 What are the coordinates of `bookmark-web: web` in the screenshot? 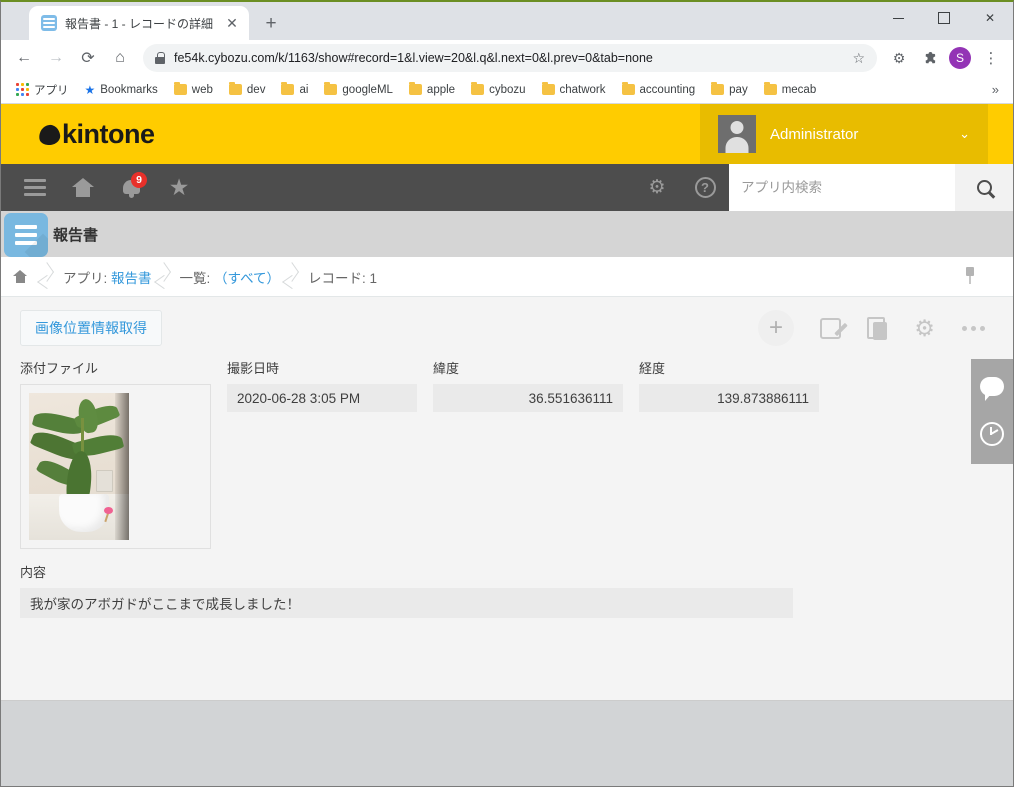 It's located at (193, 90).